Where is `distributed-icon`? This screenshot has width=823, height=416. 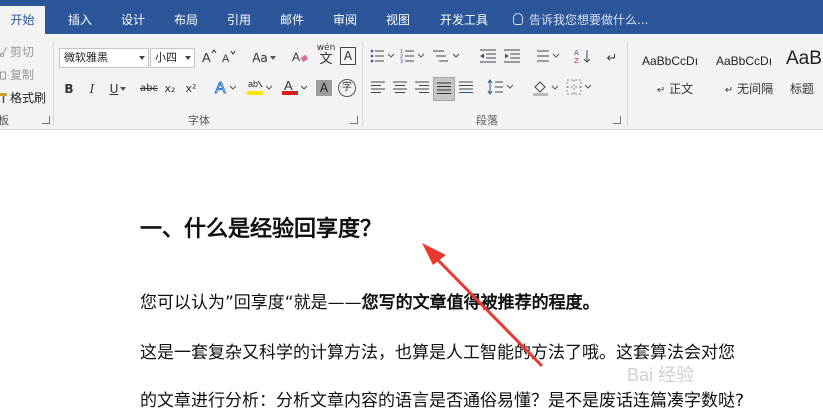
distributed-icon is located at coordinates (466, 87).